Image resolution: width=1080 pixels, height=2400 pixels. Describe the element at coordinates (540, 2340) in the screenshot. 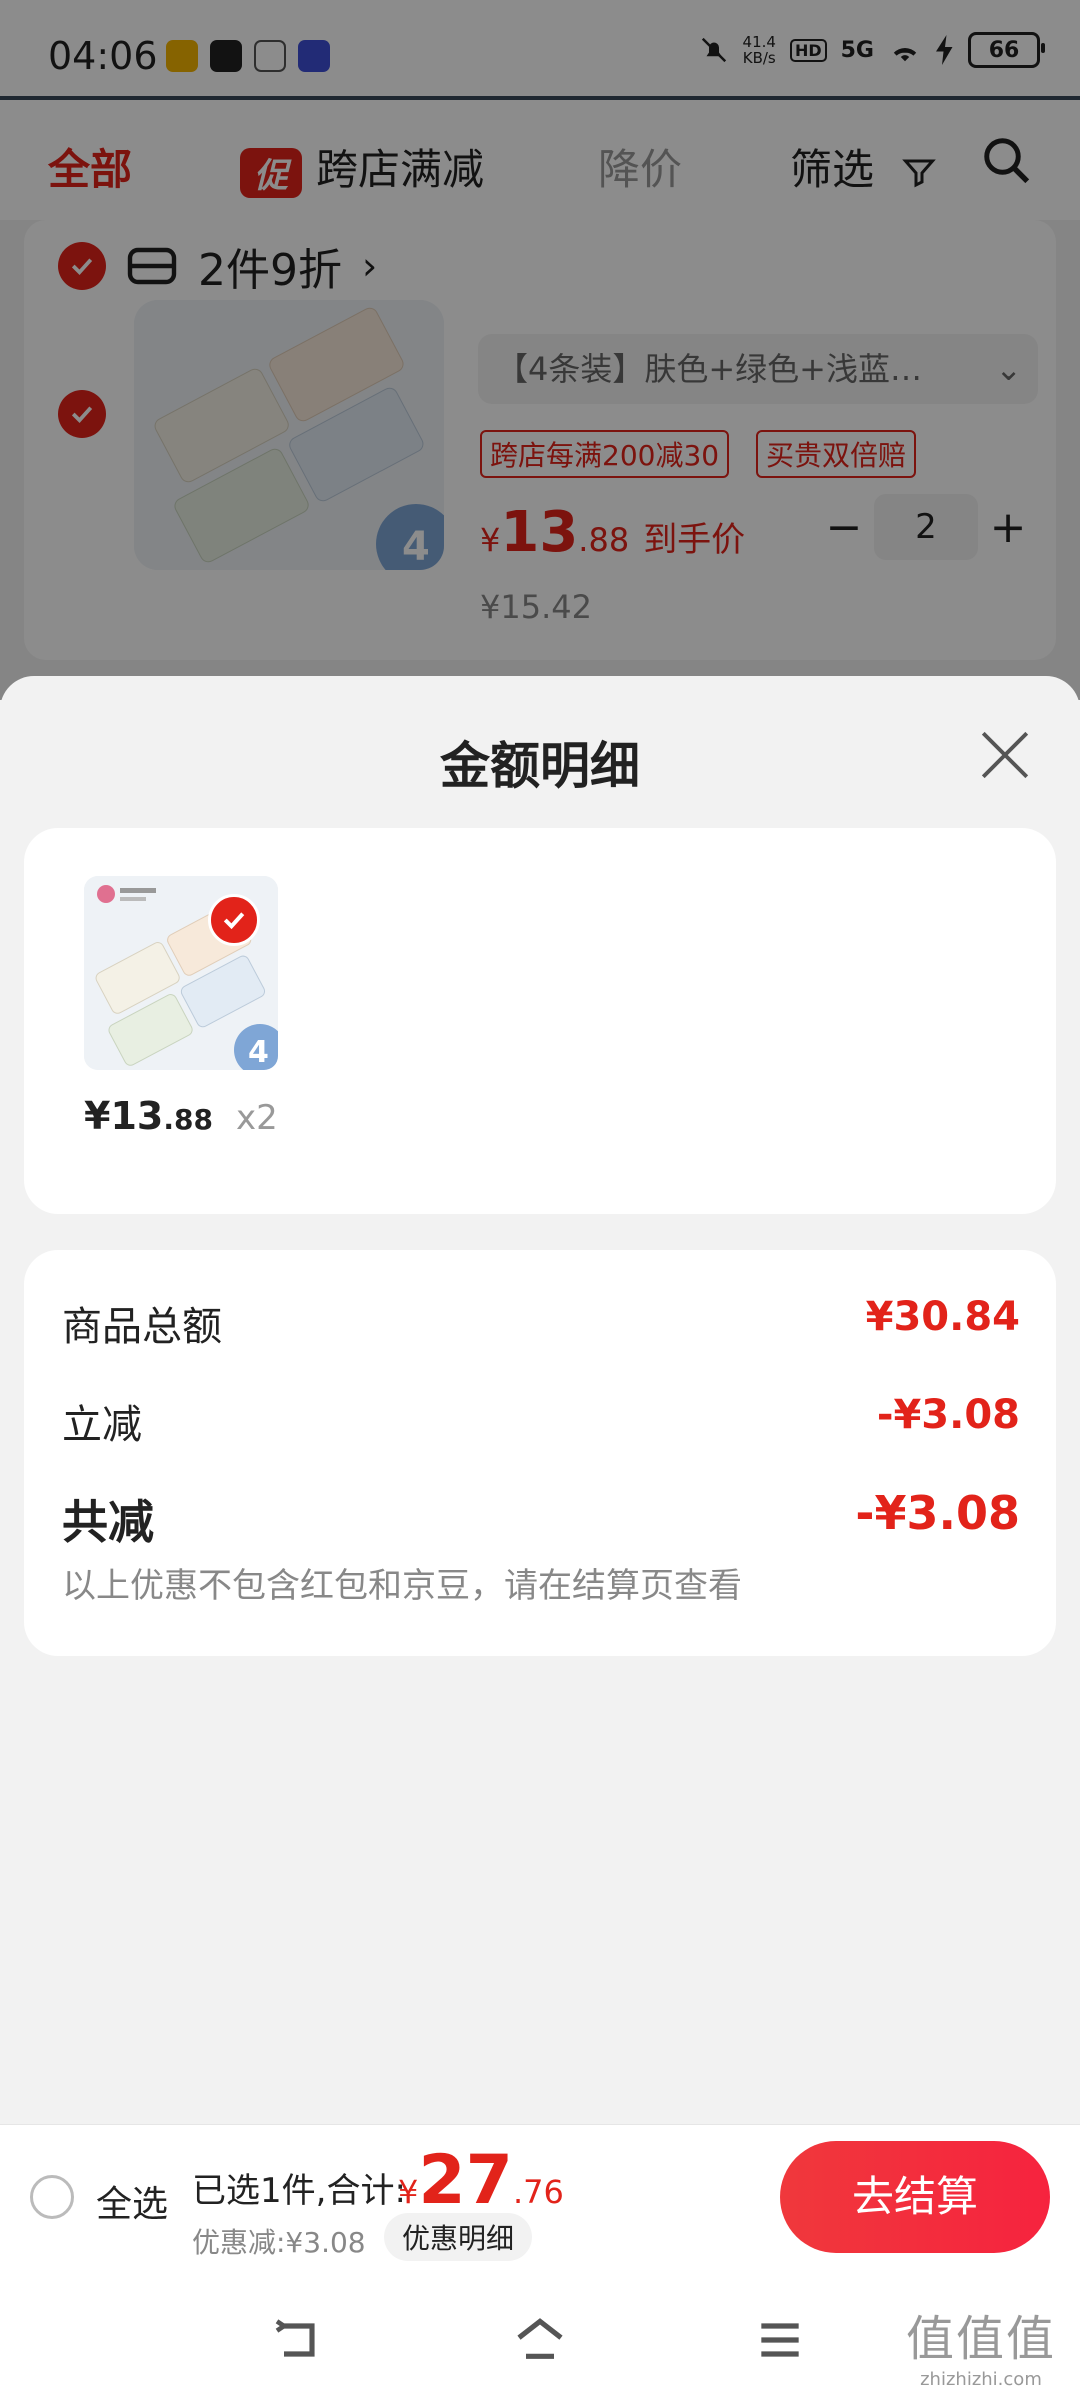

I see `home-icon` at that location.